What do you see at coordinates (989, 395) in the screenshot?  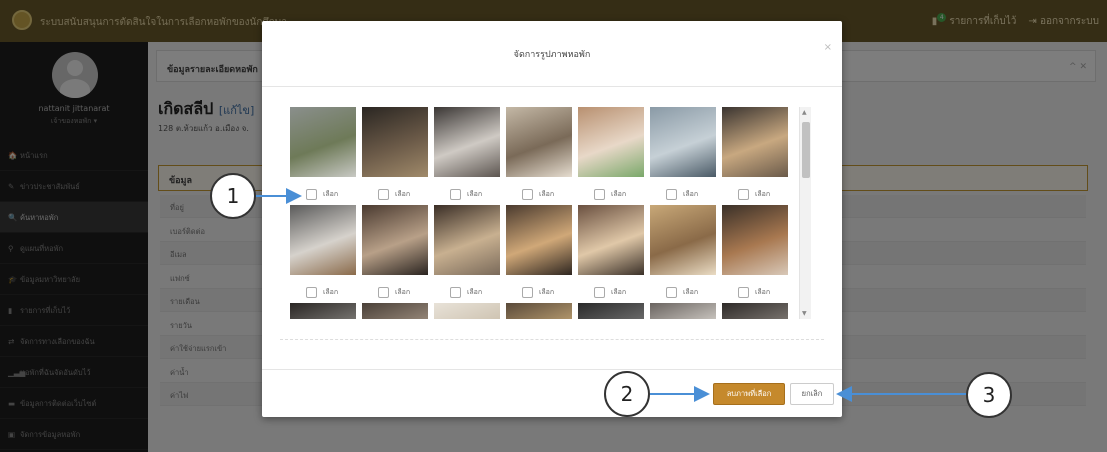 I see `callout-3: 3` at bounding box center [989, 395].